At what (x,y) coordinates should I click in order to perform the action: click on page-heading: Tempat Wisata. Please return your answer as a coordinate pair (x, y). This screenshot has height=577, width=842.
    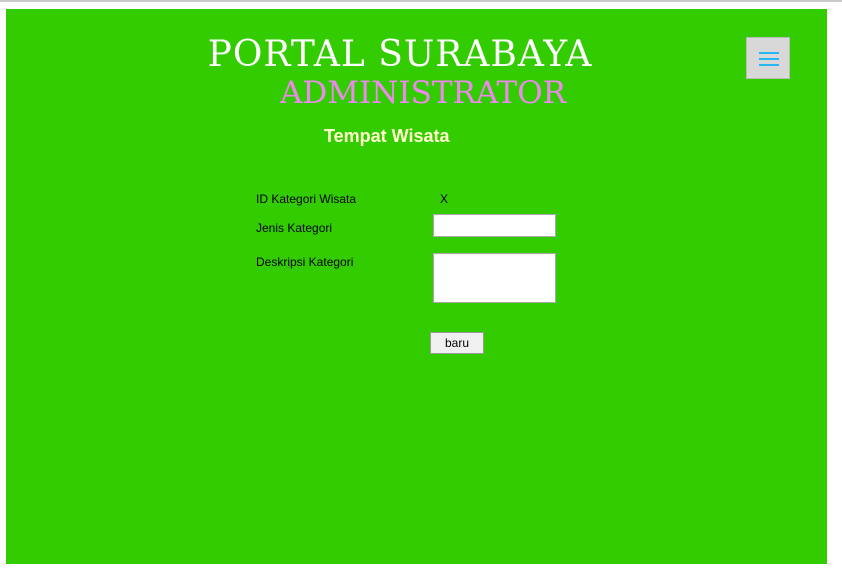
    Looking at the image, I should click on (387, 136).